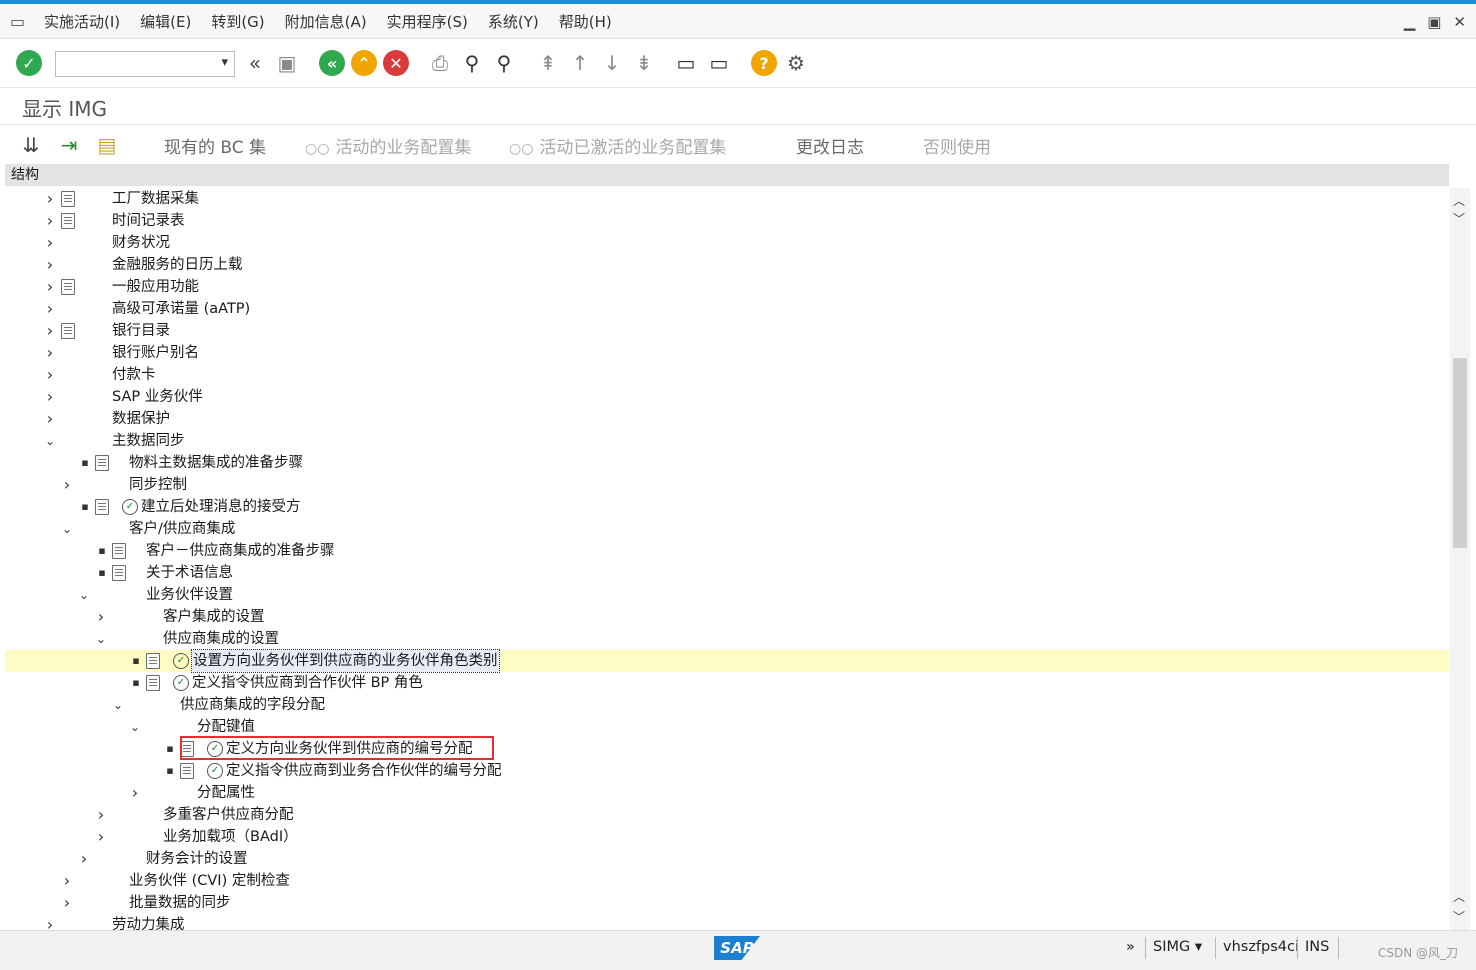  What do you see at coordinates (158, 485) in the screenshot?
I see `tree-node-label: 同步控制` at bounding box center [158, 485].